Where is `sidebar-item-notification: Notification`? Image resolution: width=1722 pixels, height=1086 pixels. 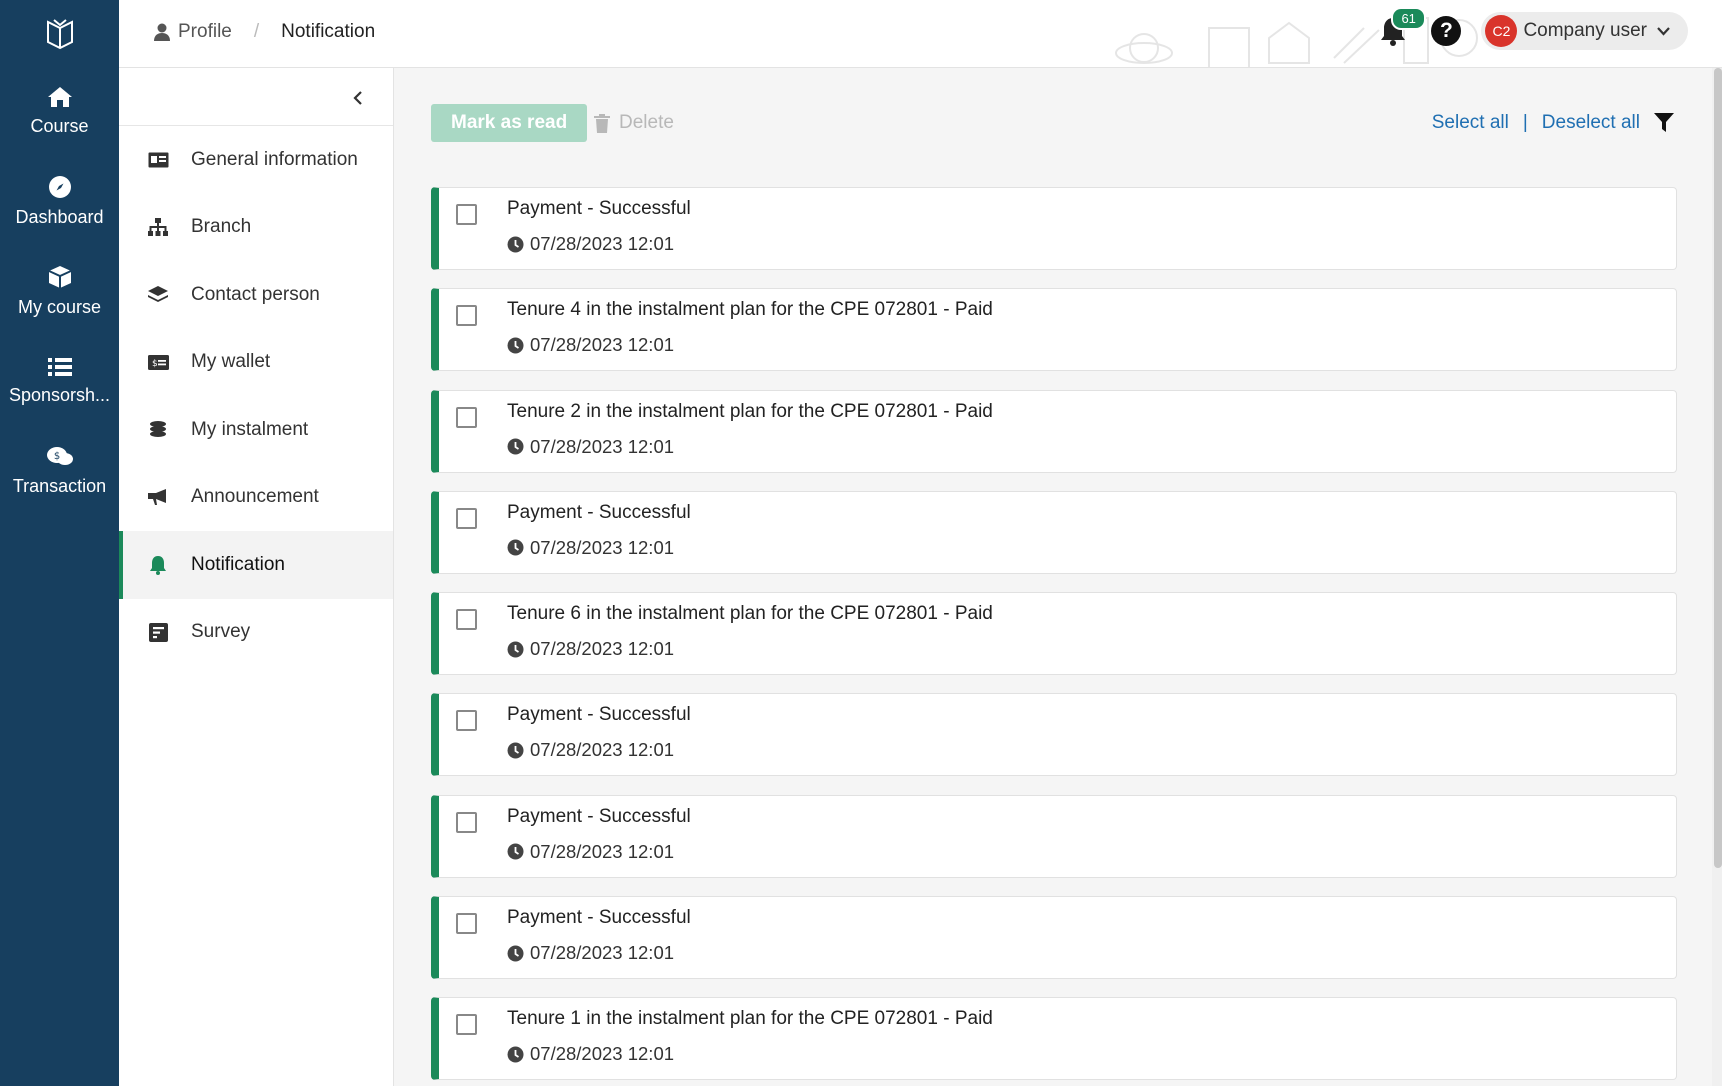
sidebar-item-notification: Notification is located at coordinates (256, 565).